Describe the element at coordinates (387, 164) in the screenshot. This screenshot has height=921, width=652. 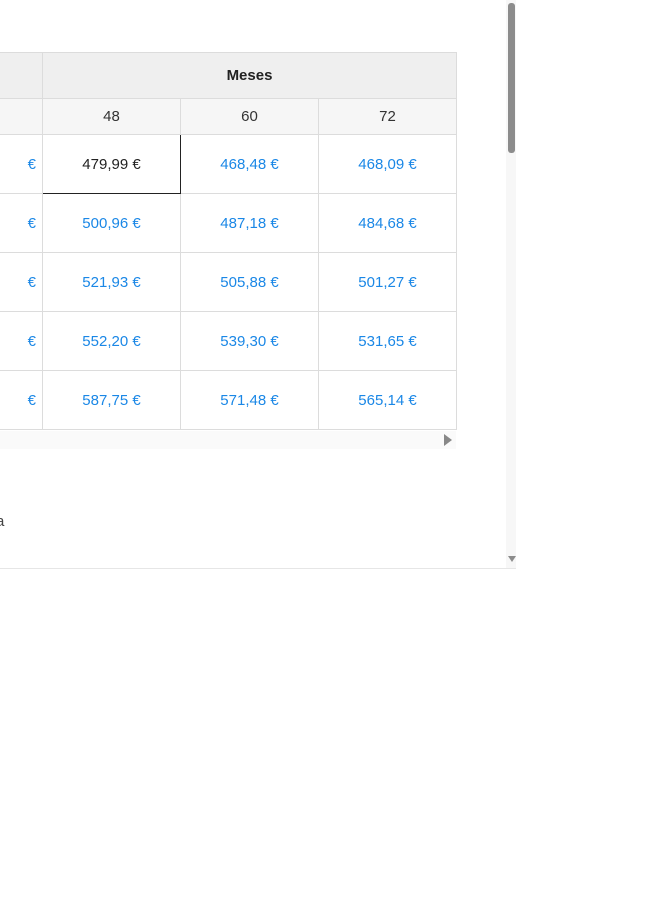
I see `price-cell: 468,09 €` at that location.